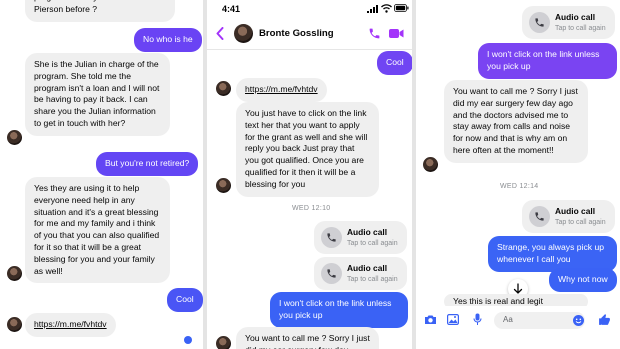  I want to click on outgoing-message: But you're not retired?, so click(147, 164).